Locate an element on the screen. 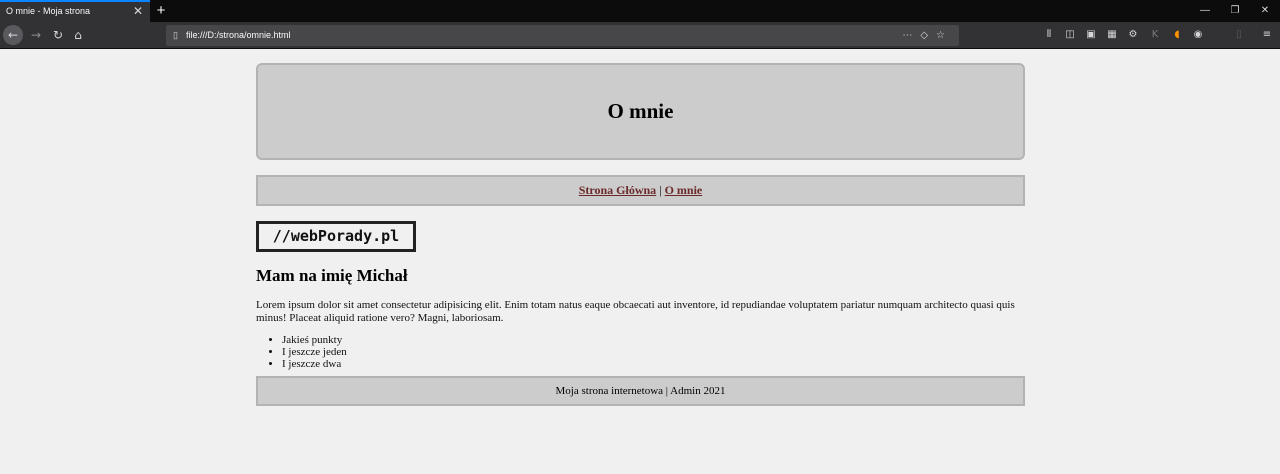 The image size is (1280, 474). account-icon: ◉ is located at coordinates (1198, 35).